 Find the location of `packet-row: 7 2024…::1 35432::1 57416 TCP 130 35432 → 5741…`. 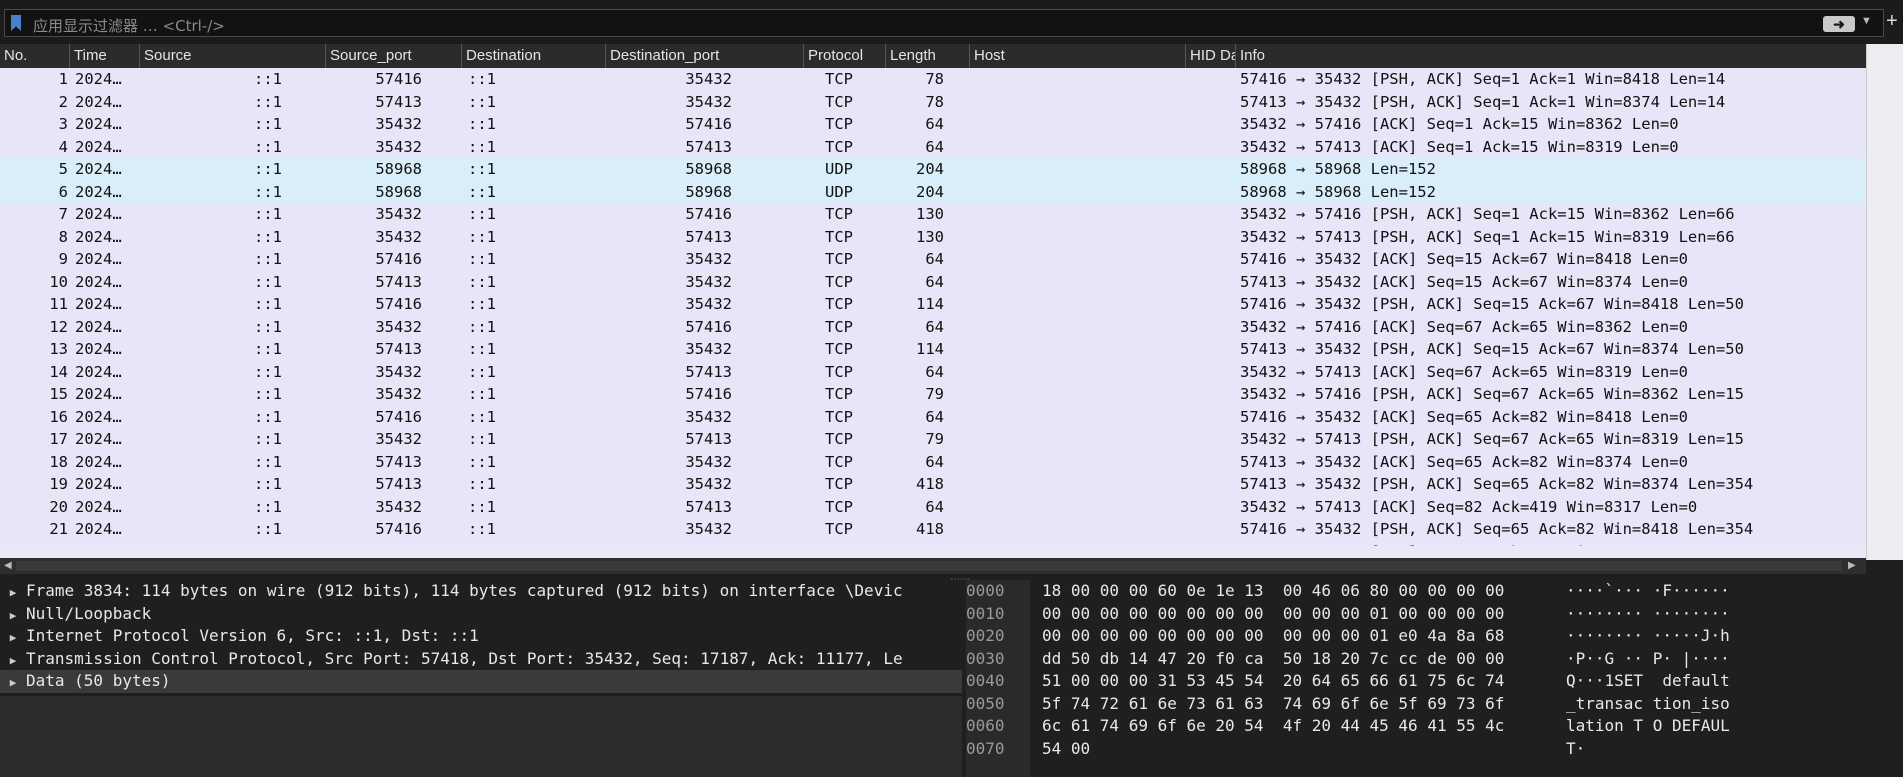

packet-row: 7 2024…::1 35432::1 57416 TCP 130 35432 → 5741… is located at coordinates (933, 214).